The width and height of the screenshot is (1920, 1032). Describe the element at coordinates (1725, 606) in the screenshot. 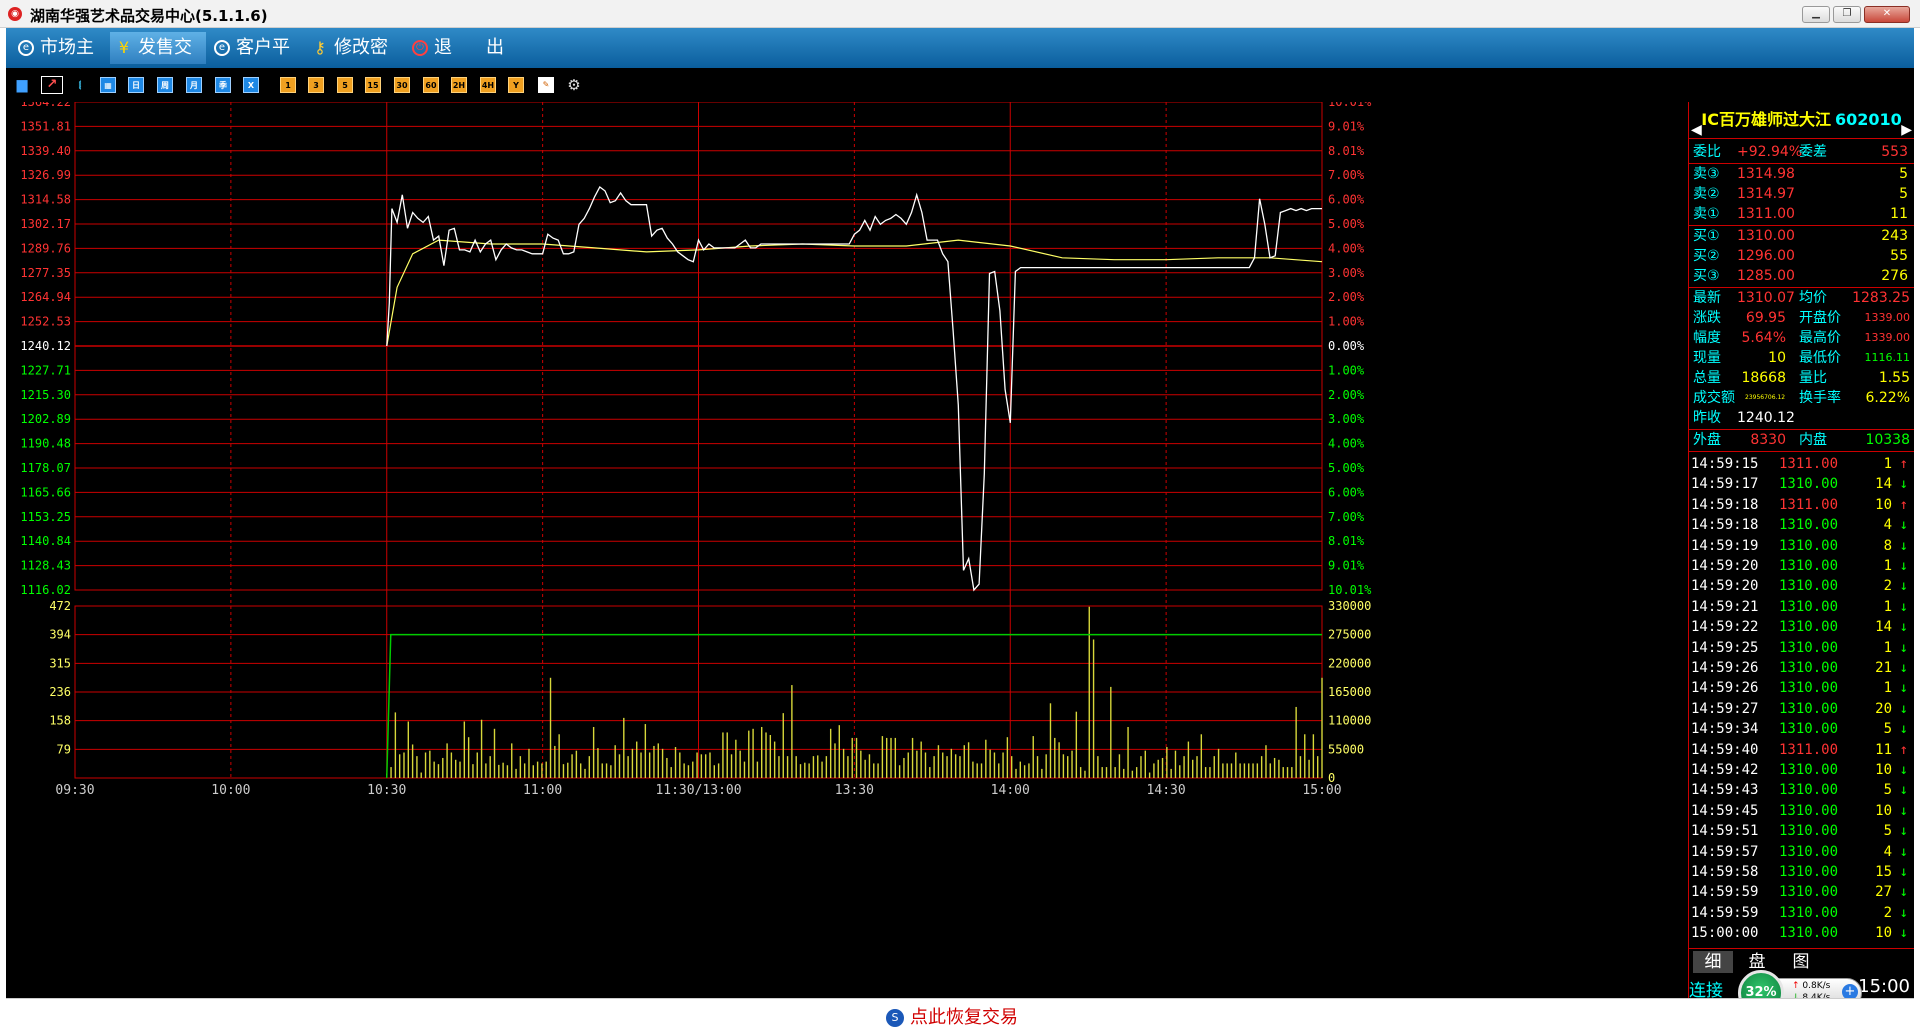

I see `tick-time: 14:59:21` at that location.